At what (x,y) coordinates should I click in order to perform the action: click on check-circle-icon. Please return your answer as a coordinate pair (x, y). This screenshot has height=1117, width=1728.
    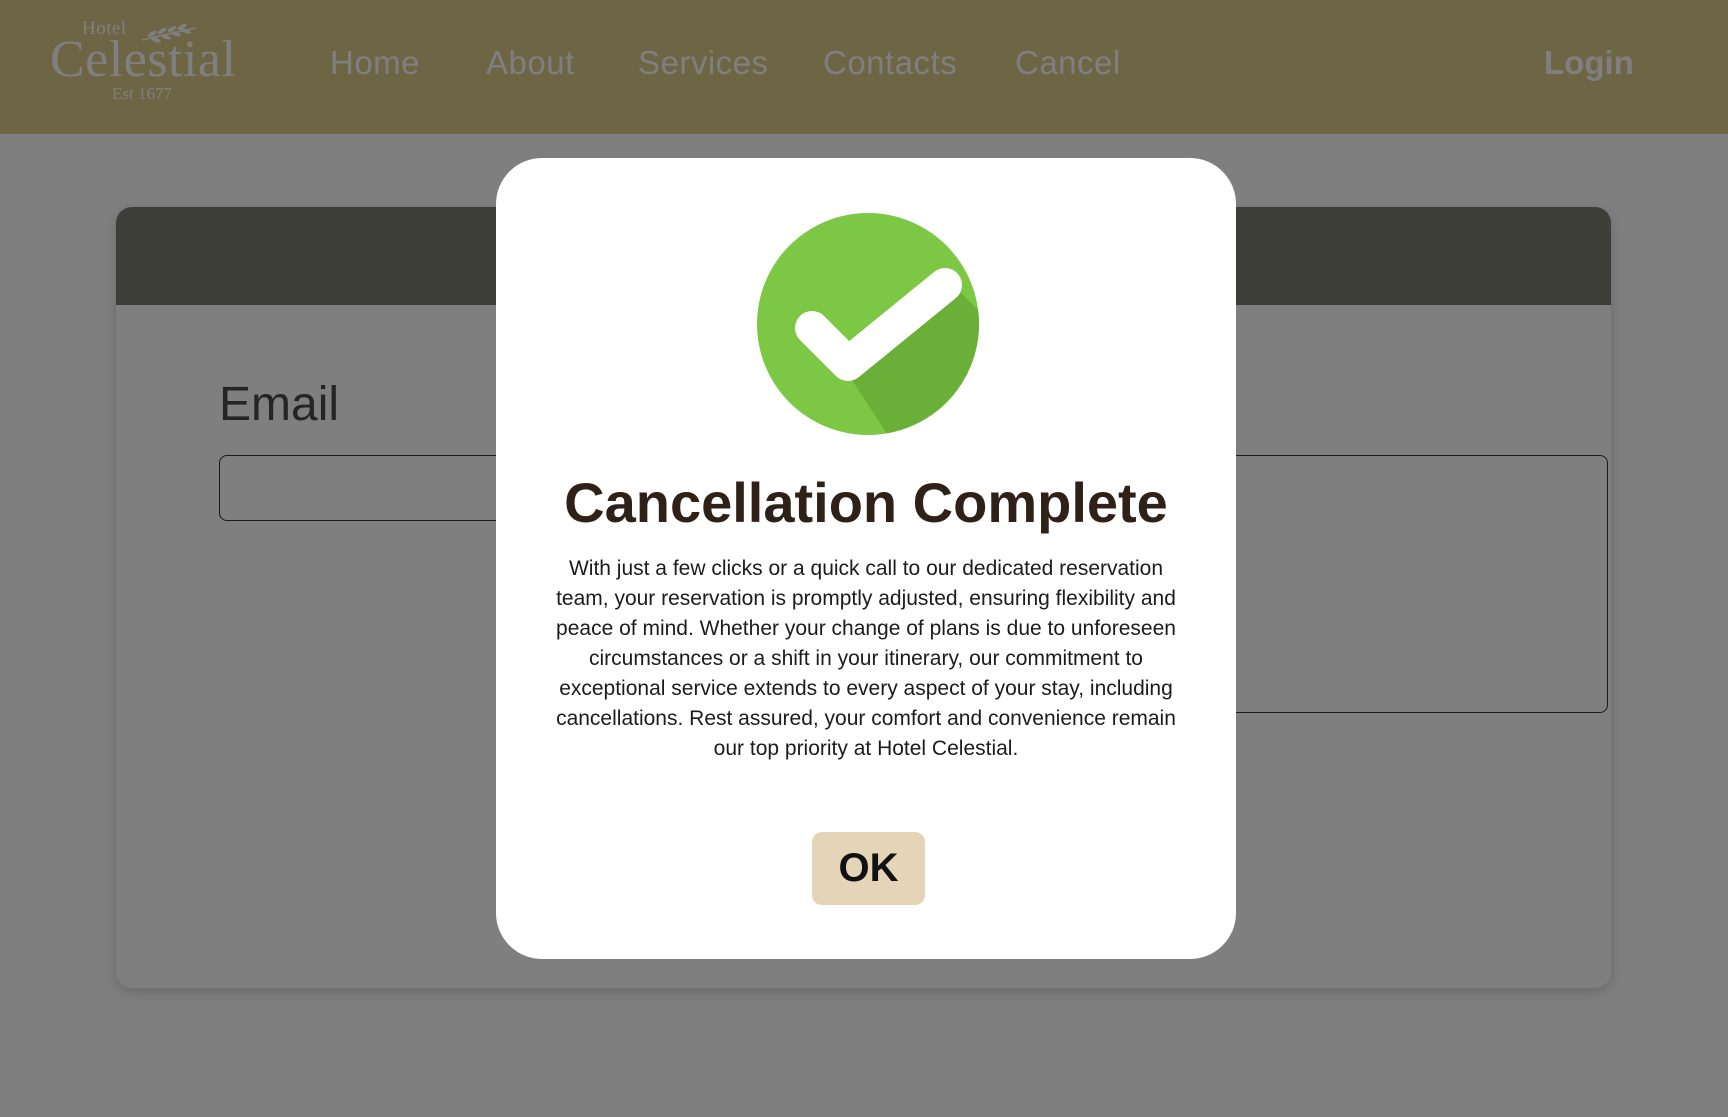
    Looking at the image, I should click on (868, 324).